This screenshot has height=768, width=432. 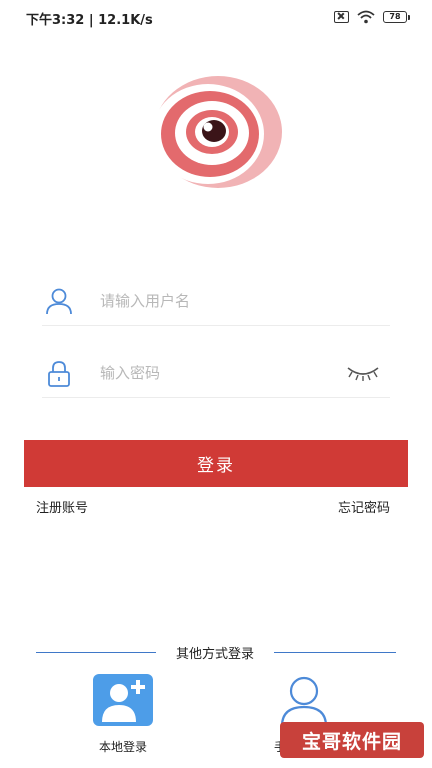 I want to click on watermark: 宝哥软件园, so click(x=352, y=740).